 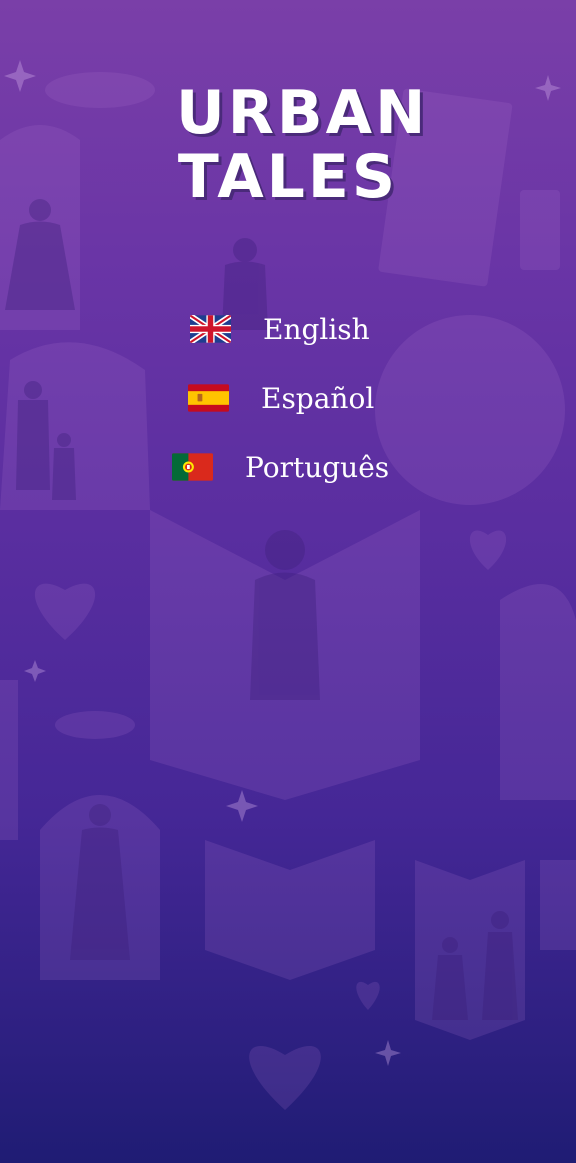 I want to click on language-label-english: English, so click(x=316, y=329).